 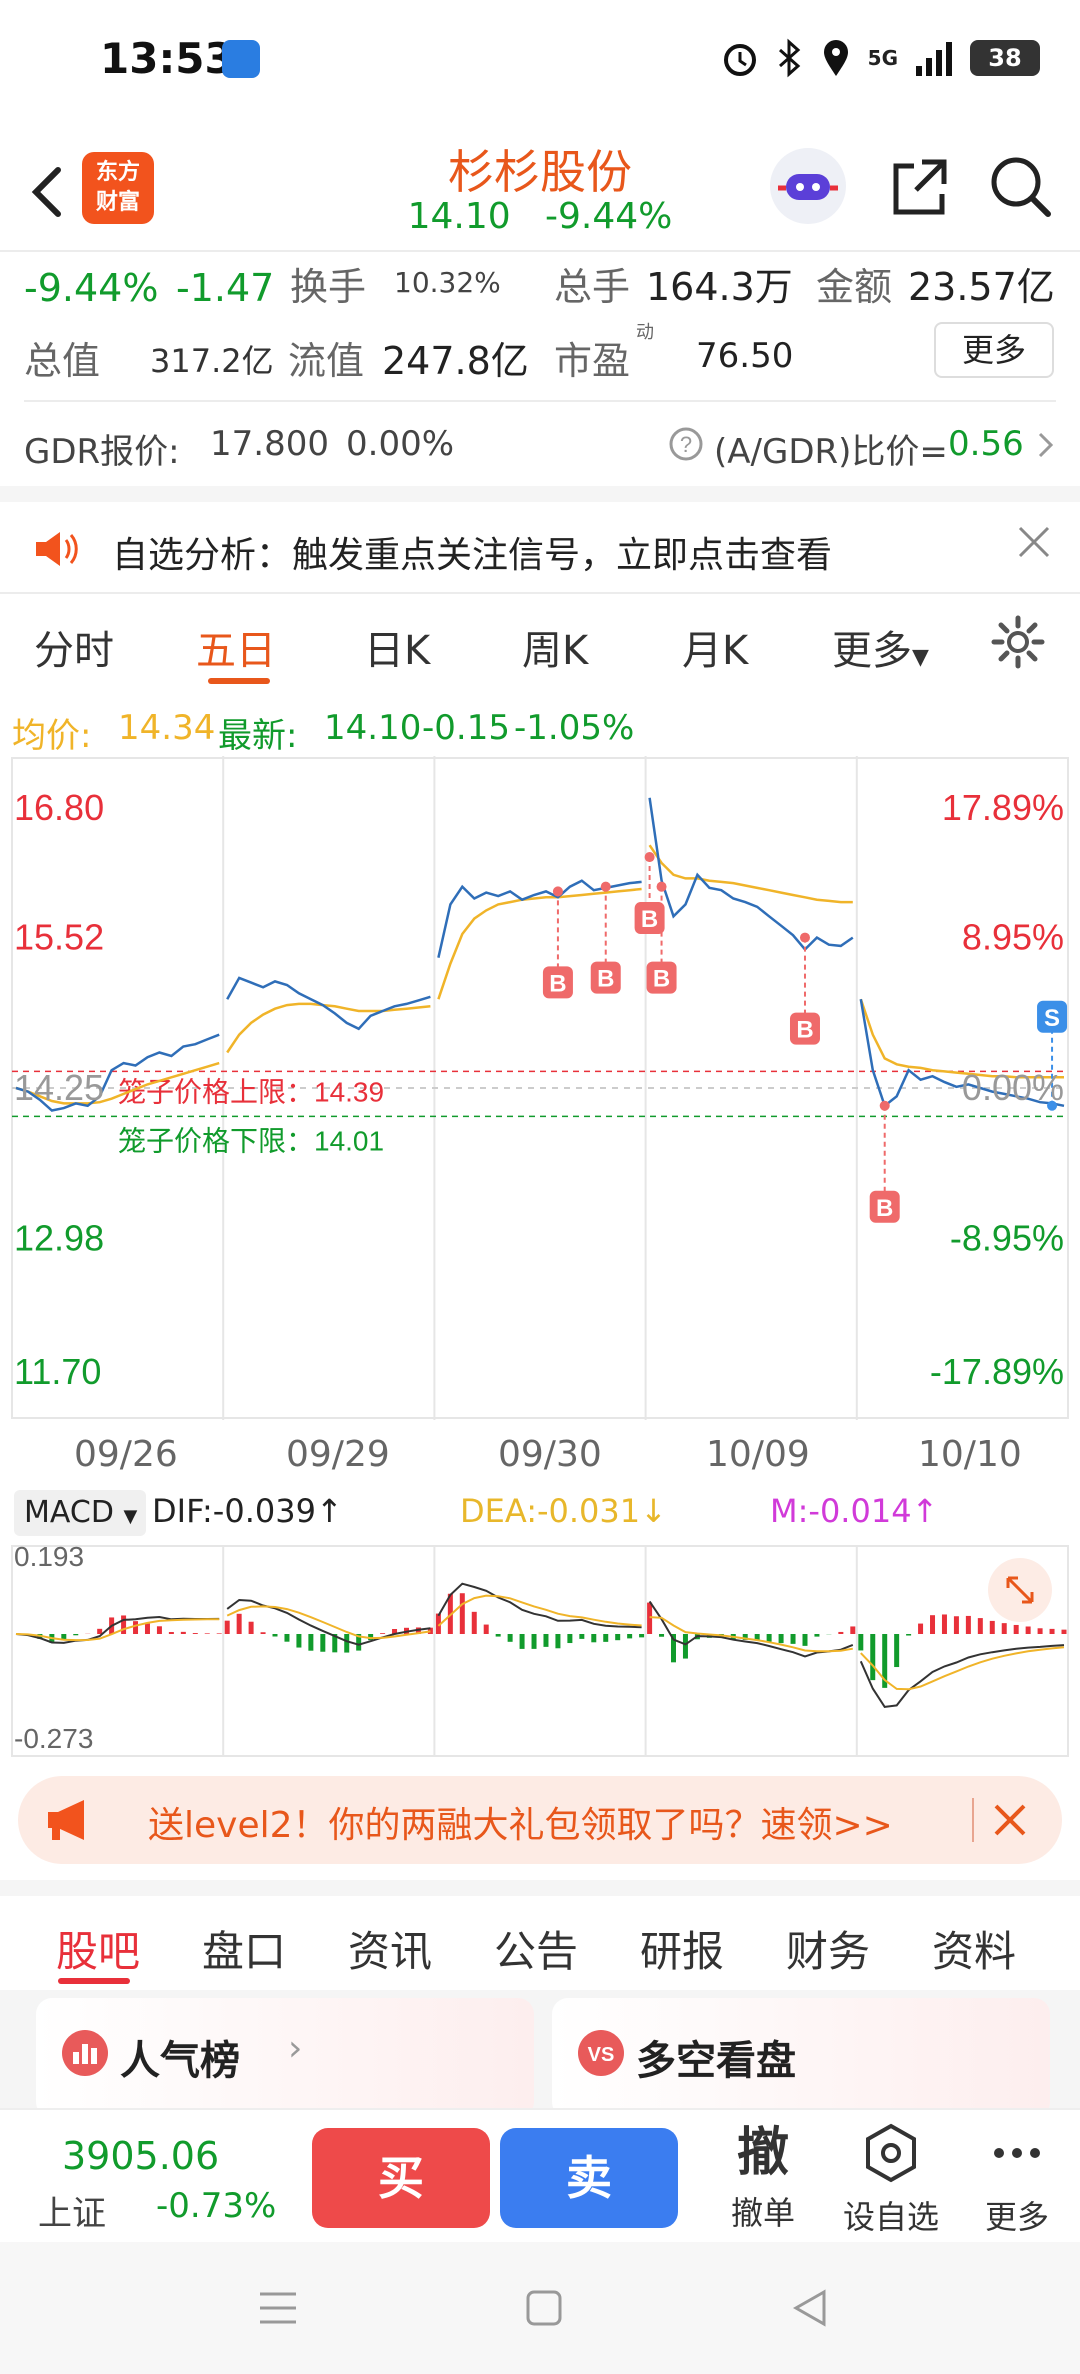 What do you see at coordinates (1017, 2180) in the screenshot?
I see `more-button: 更多` at bounding box center [1017, 2180].